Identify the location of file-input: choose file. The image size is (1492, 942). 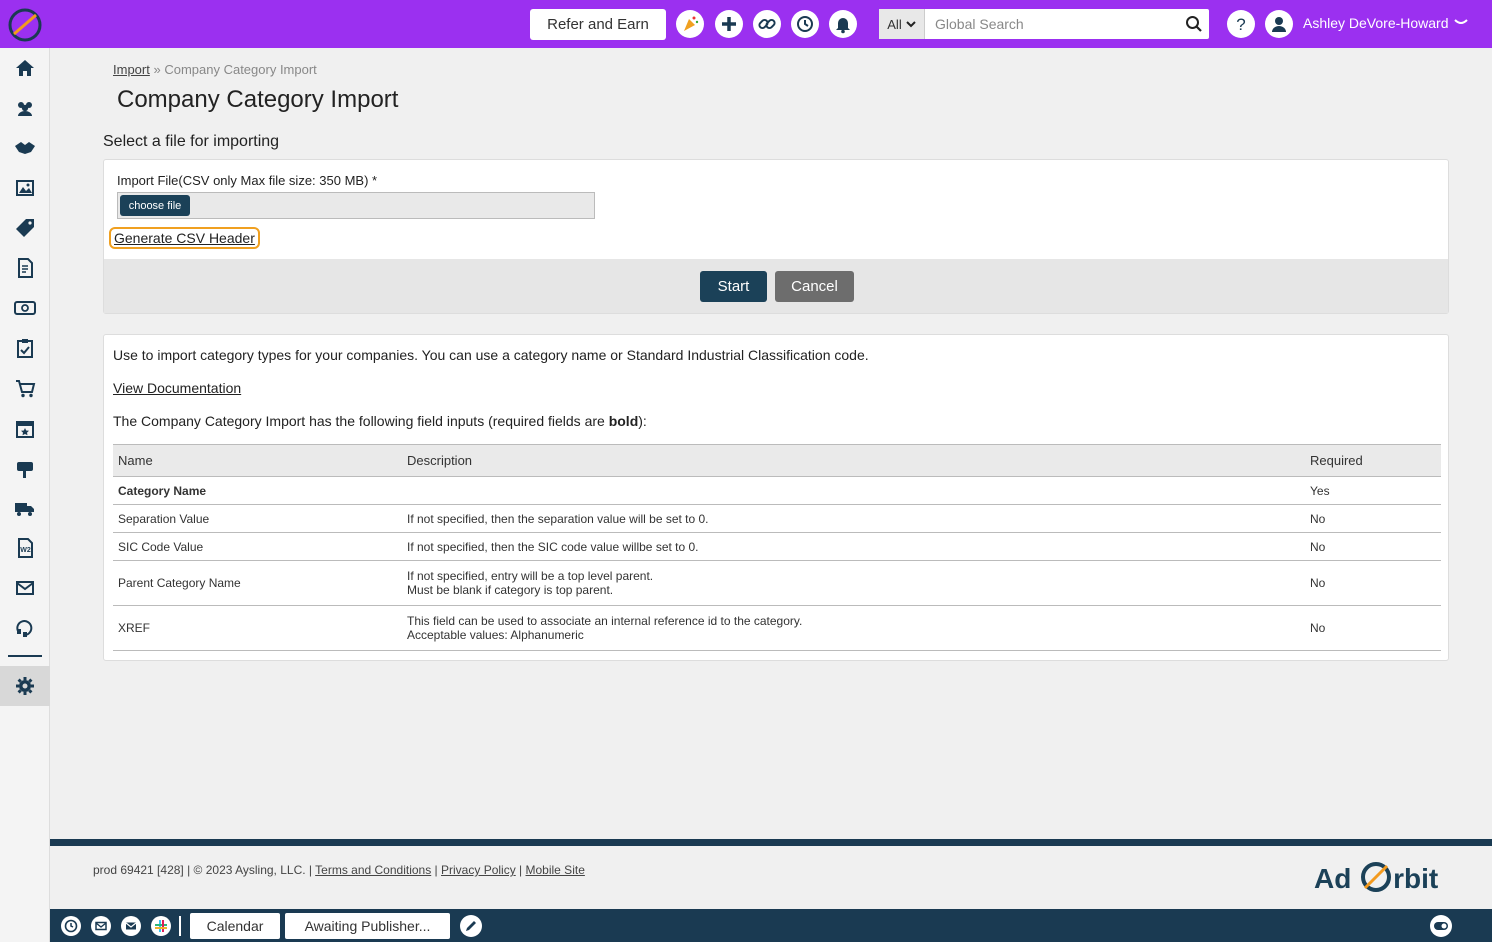
(356, 205).